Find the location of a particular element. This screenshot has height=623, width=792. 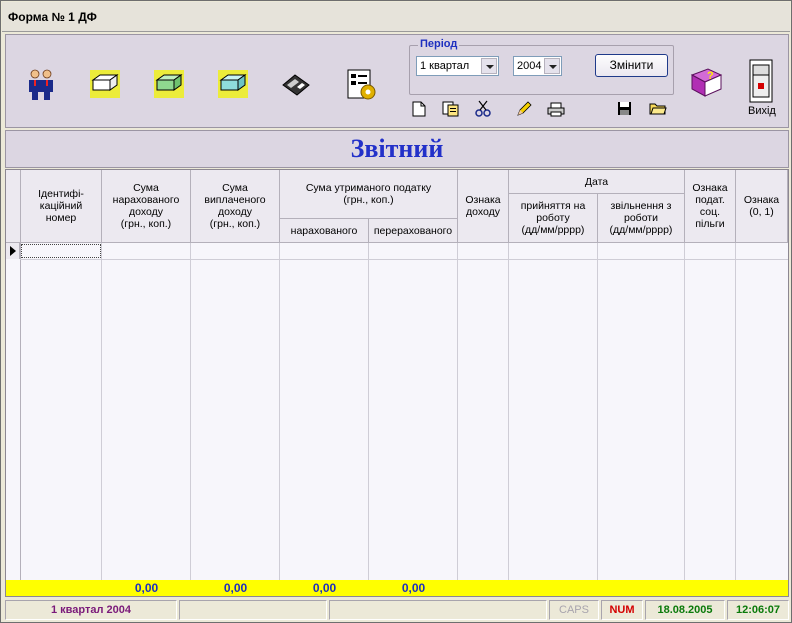

toolbar: Період 1 квартал 2004 Змінити ? Вихід is located at coordinates (397, 81).